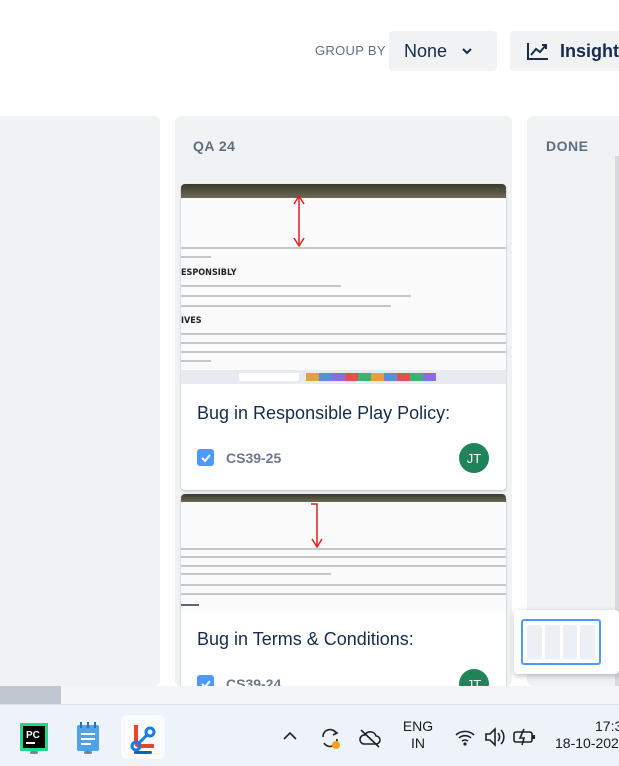 The height and width of the screenshot is (766, 619). I want to click on horizontal-scrollbar, so click(309, 695).